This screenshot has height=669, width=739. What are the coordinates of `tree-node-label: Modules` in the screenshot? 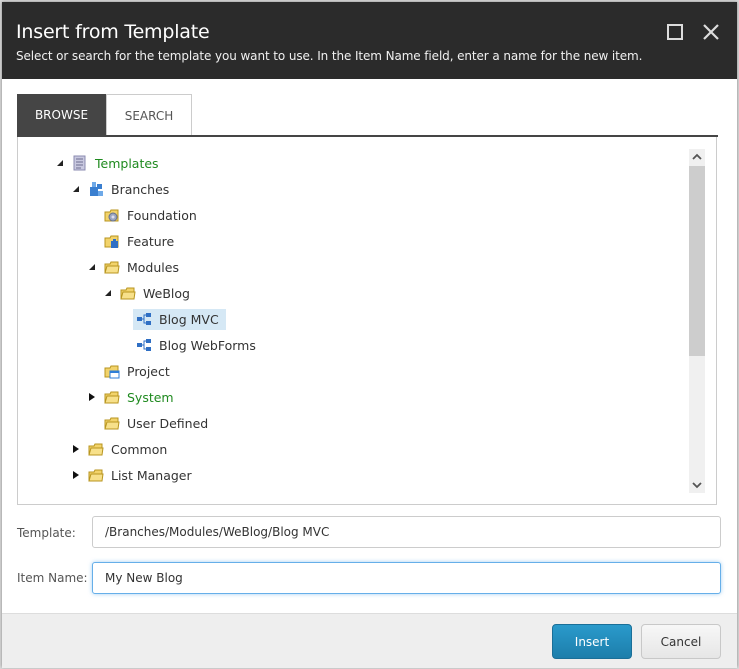 It's located at (153, 267).